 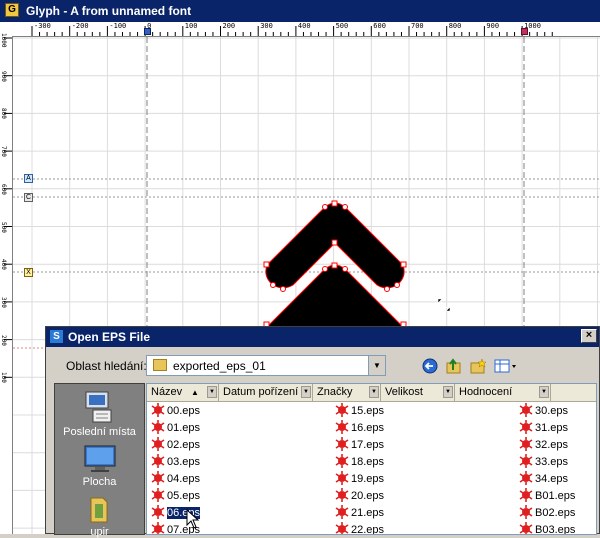 I want to click on file-item: 01.eps, so click(x=175, y=428).